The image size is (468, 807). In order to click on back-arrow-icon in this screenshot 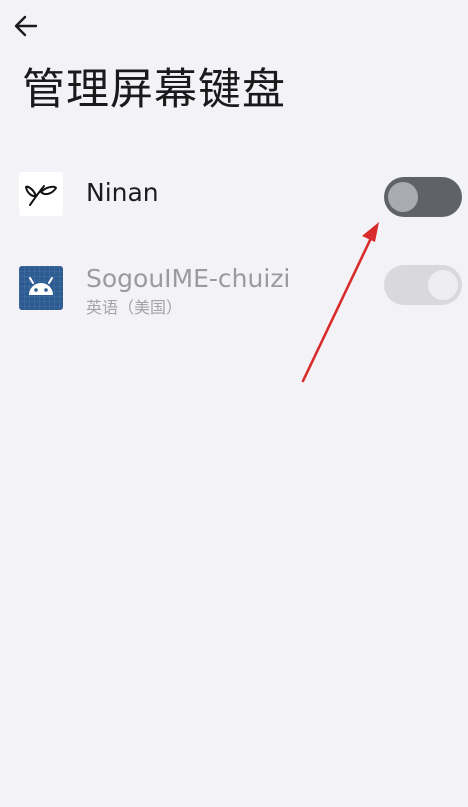, I will do `click(26, 26)`.